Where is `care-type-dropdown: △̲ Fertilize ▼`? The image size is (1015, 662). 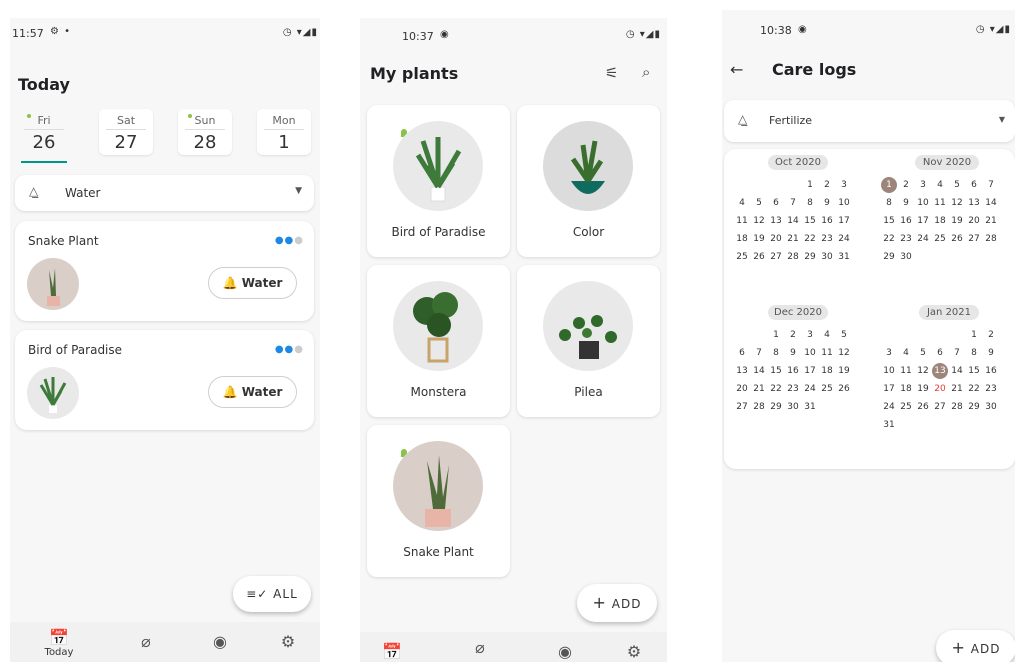
care-type-dropdown: △̲ Fertilize ▼ is located at coordinates (869, 121).